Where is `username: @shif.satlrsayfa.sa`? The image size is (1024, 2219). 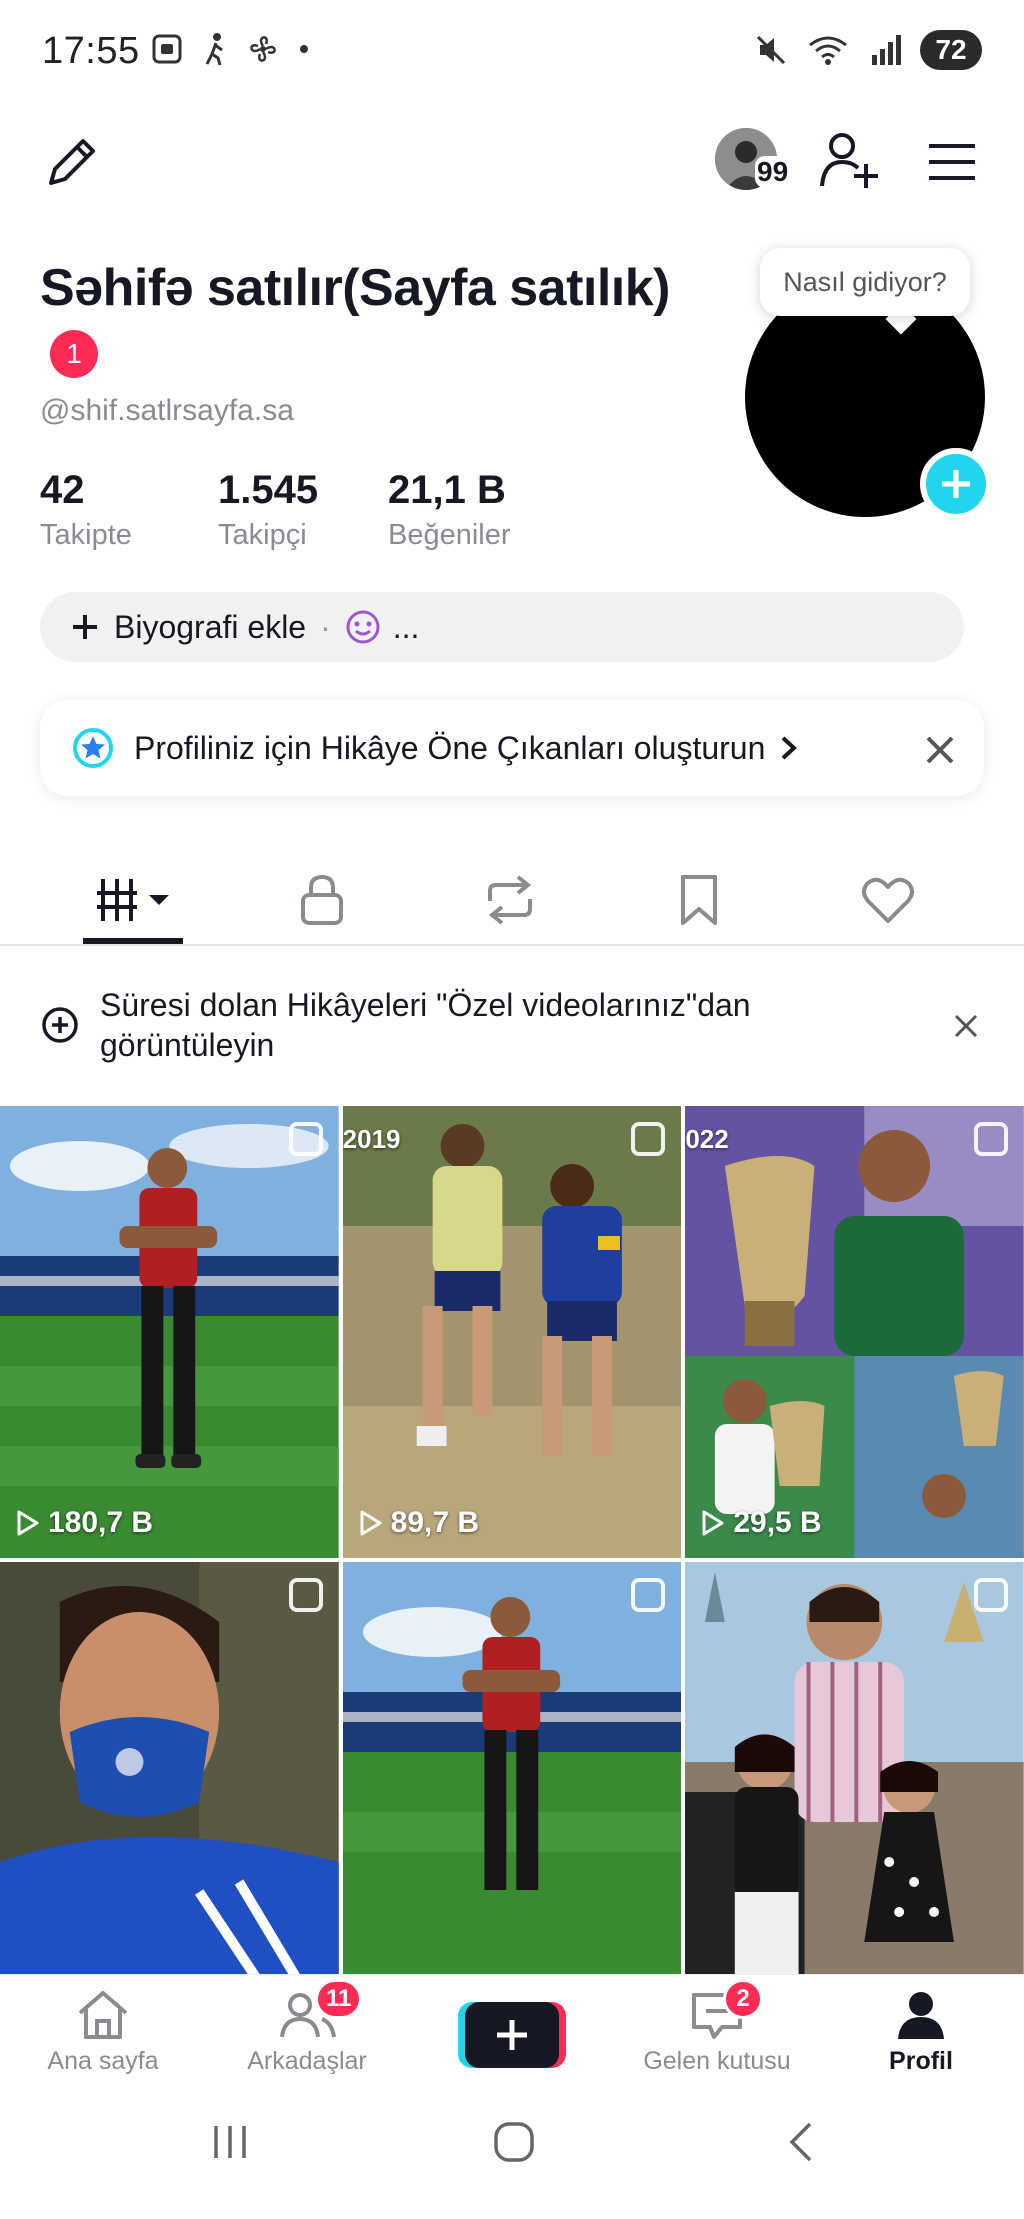
username: @shif.satlrsayfa.sa is located at coordinates (167, 410).